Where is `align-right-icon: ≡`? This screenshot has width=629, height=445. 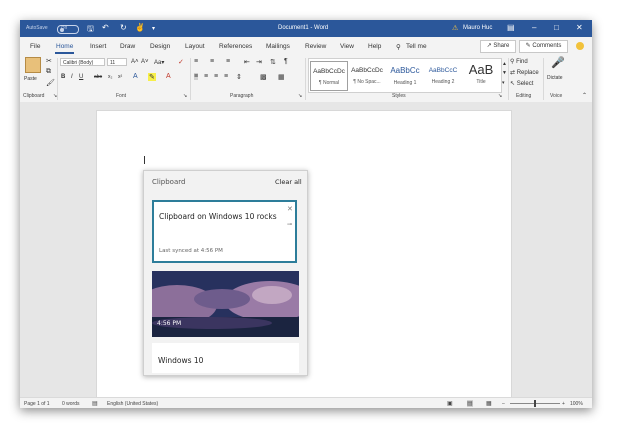
align-right-icon: ≡ is located at coordinates (216, 76).